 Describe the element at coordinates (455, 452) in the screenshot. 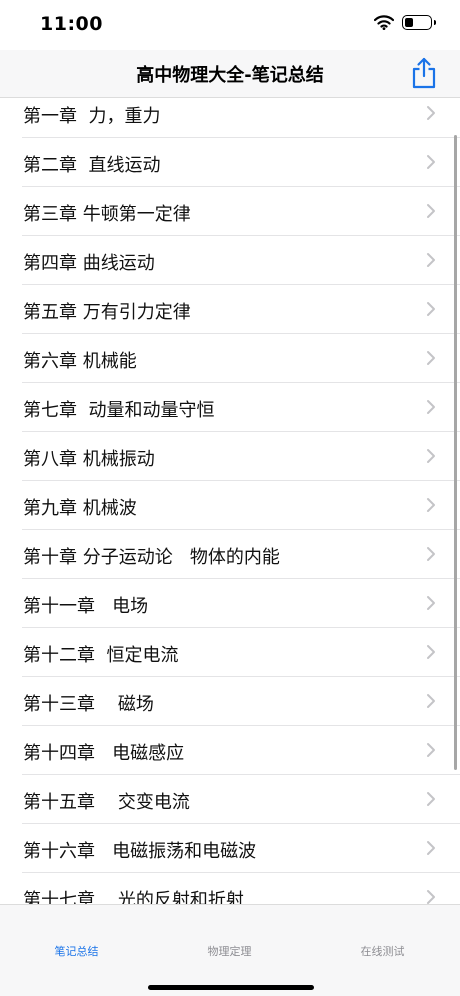

I see `scroll-indicator` at that location.